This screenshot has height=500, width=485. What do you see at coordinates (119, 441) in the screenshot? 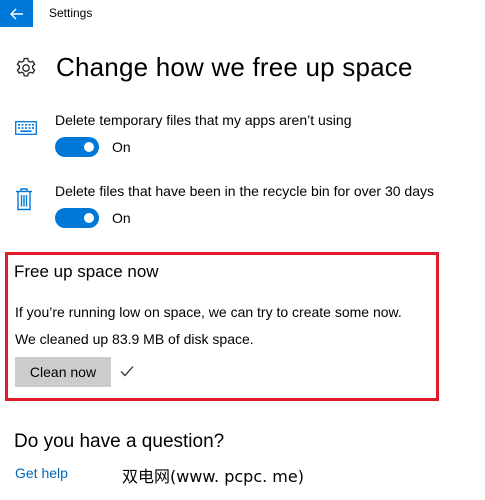
I see `question-title: Do you have a question?` at bounding box center [119, 441].